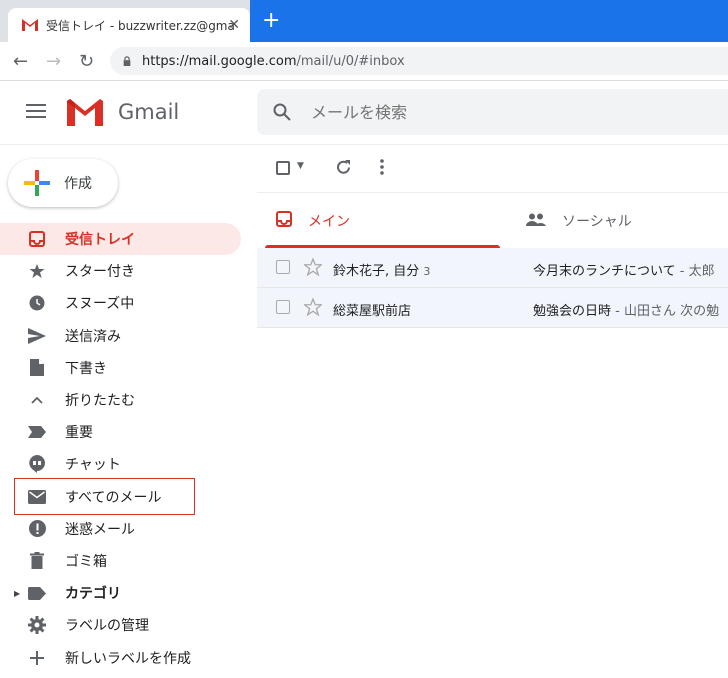 This screenshot has width=728, height=678. Describe the element at coordinates (665, 311) in the screenshot. I see `email-snippet: - 山田さん 次の勉` at that location.